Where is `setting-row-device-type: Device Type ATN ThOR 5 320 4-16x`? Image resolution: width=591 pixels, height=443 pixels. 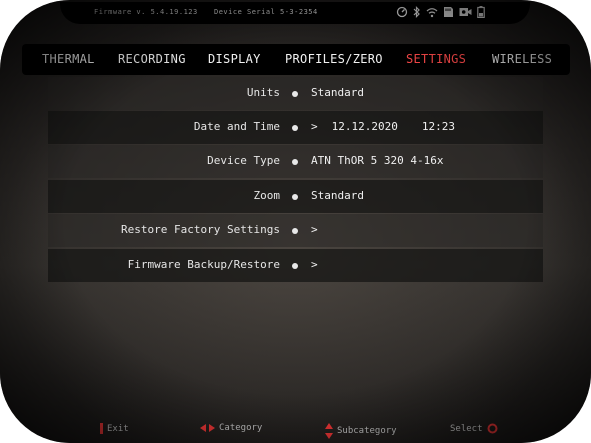
setting-row-device-type: Device Type ATN ThOR 5 320 4-16x is located at coordinates (295, 161).